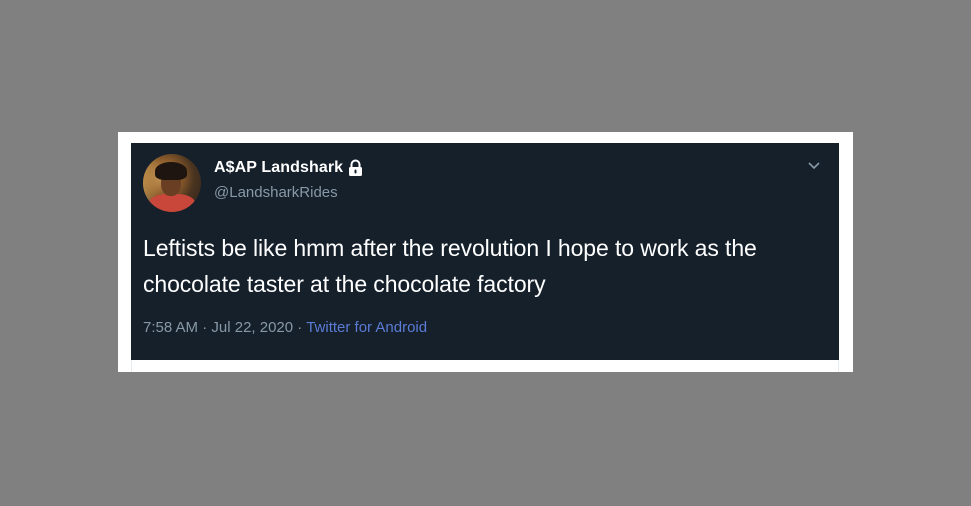 The image size is (971, 506). What do you see at coordinates (814, 166) in the screenshot?
I see `chevron-down-icon` at bounding box center [814, 166].